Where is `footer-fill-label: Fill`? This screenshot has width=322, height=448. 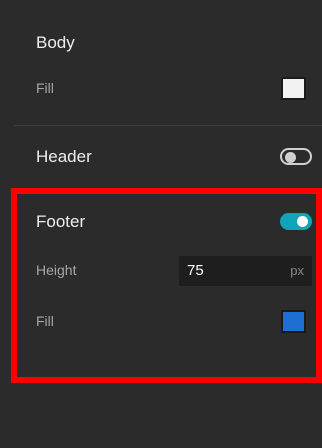 footer-fill-label: Fill is located at coordinates (45, 321).